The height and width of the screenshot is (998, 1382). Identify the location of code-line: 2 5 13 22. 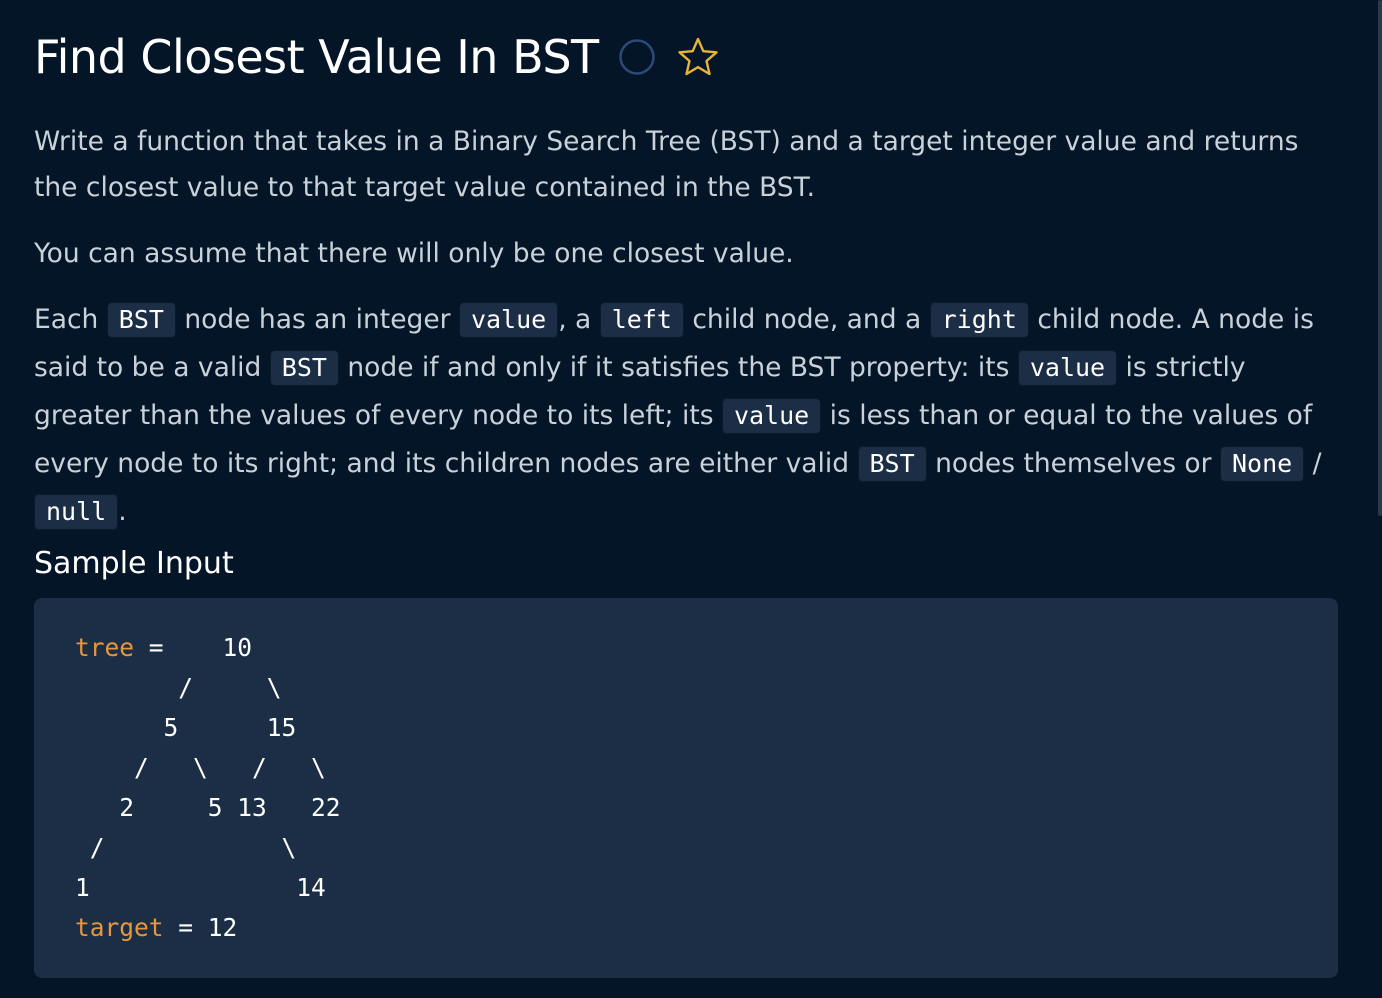
(208, 807).